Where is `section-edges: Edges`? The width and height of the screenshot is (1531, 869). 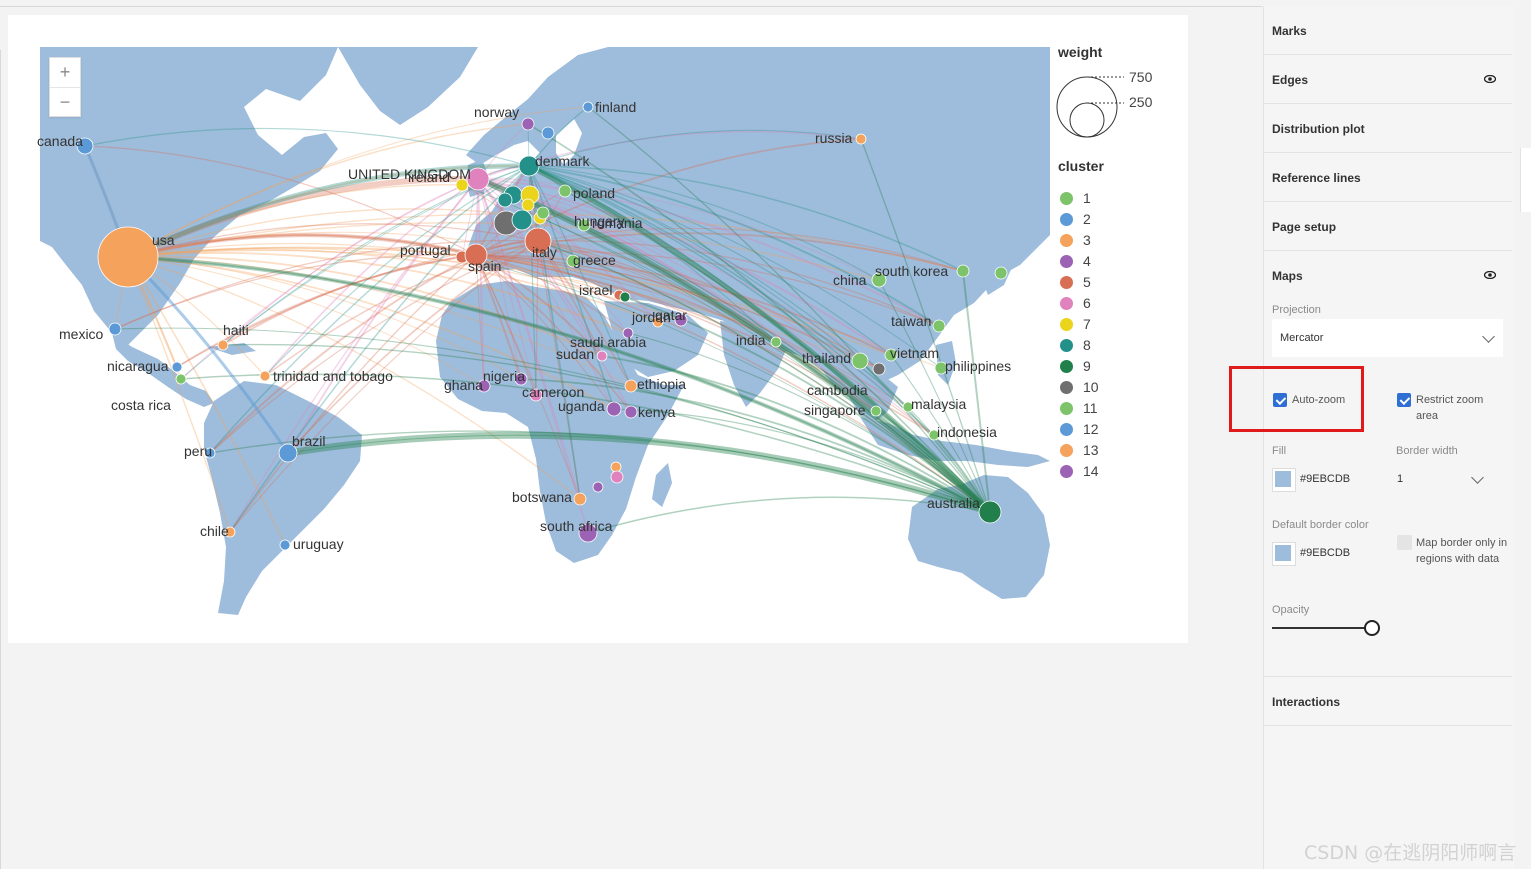 section-edges: Edges is located at coordinates (1388, 79).